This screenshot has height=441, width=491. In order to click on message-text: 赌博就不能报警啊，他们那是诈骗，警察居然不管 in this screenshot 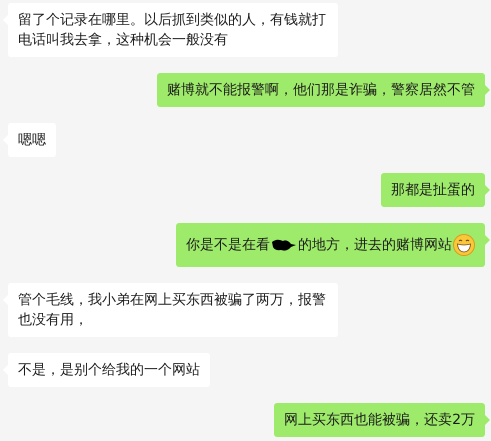, I will do `click(321, 90)`.